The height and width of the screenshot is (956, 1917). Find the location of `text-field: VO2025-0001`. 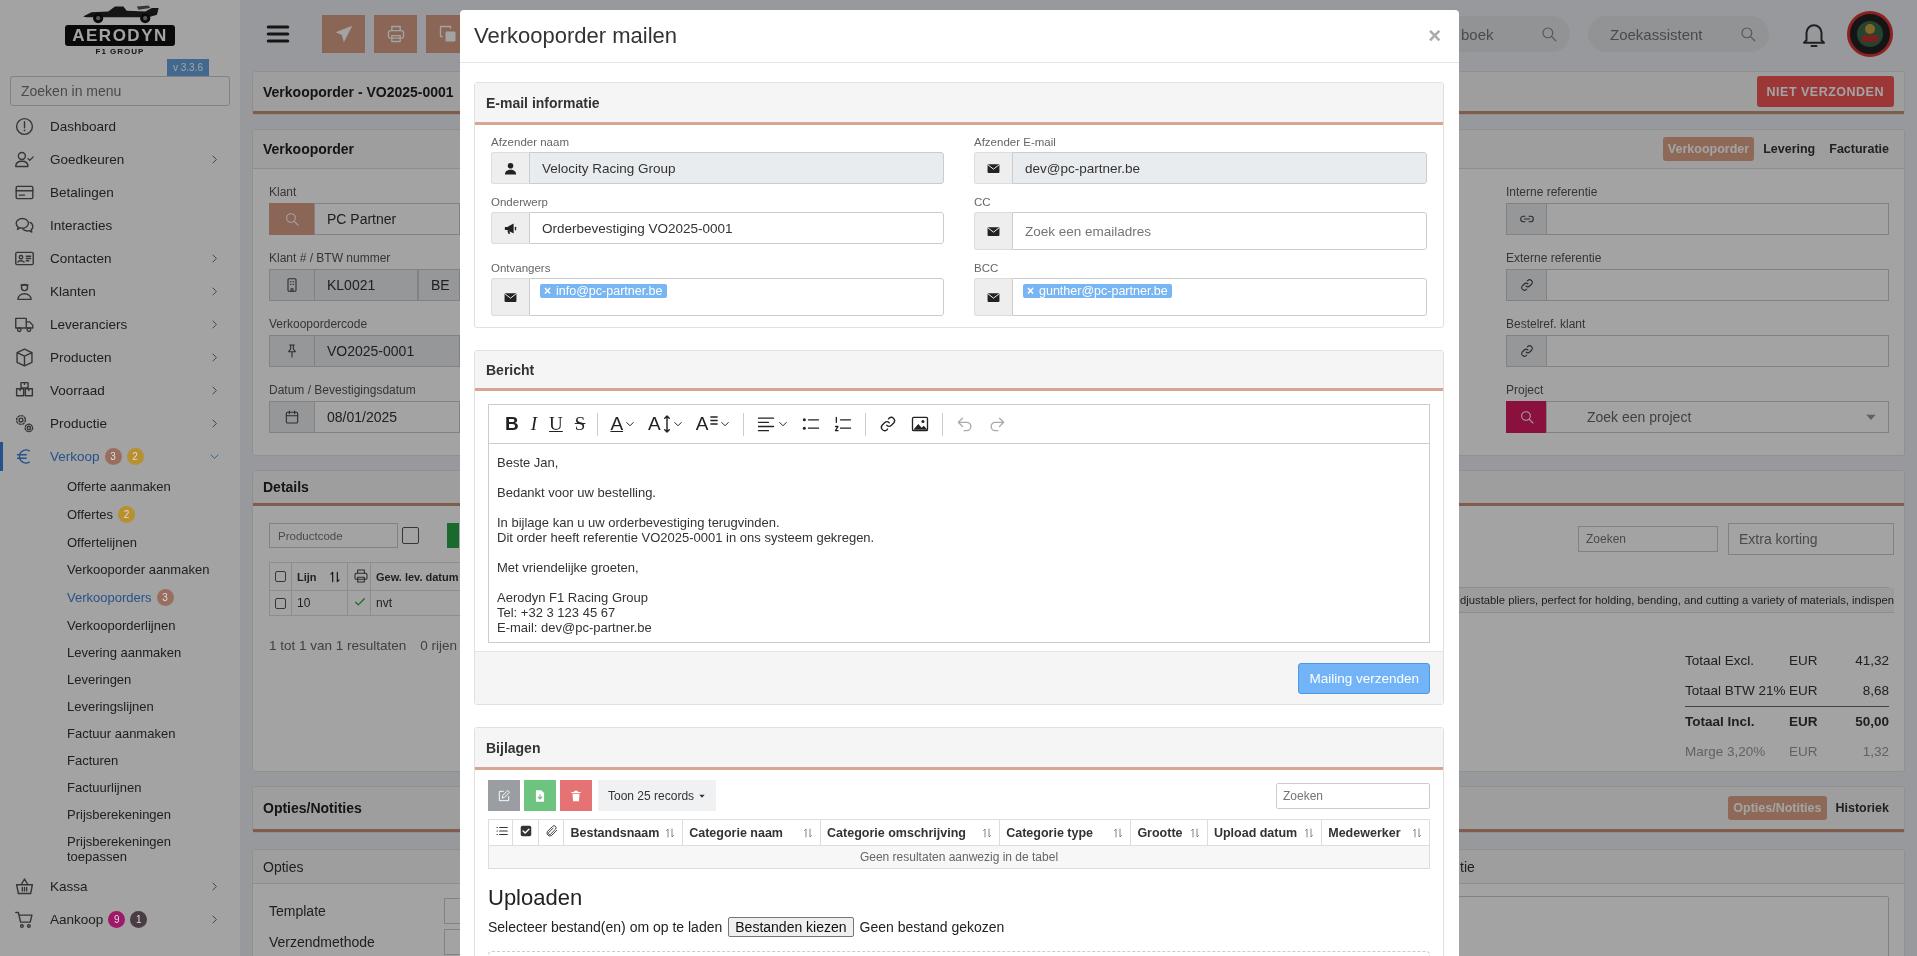

text-field: VO2025-0001 is located at coordinates (387, 351).